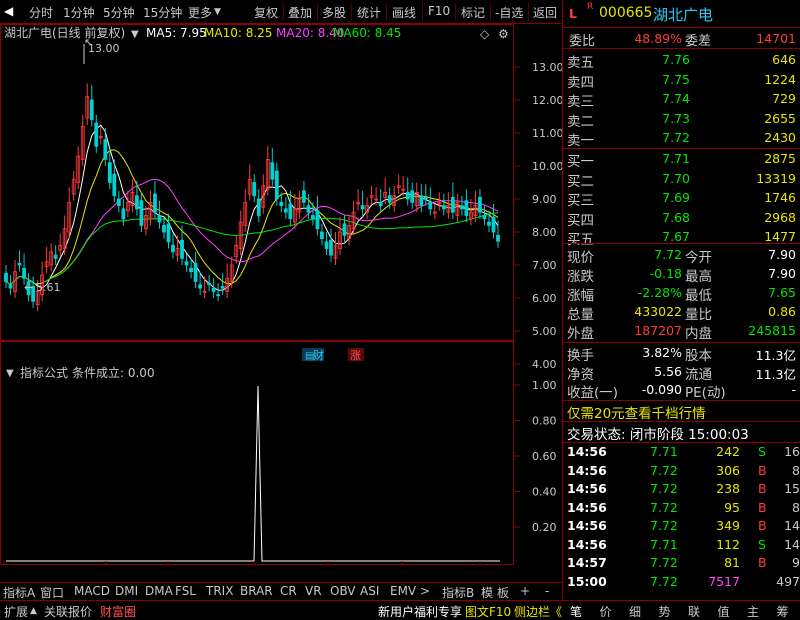 Image resolution: width=800 pixels, height=620 pixels. What do you see at coordinates (485, 34) in the screenshot?
I see `diamond-icon: ◇` at bounding box center [485, 34].